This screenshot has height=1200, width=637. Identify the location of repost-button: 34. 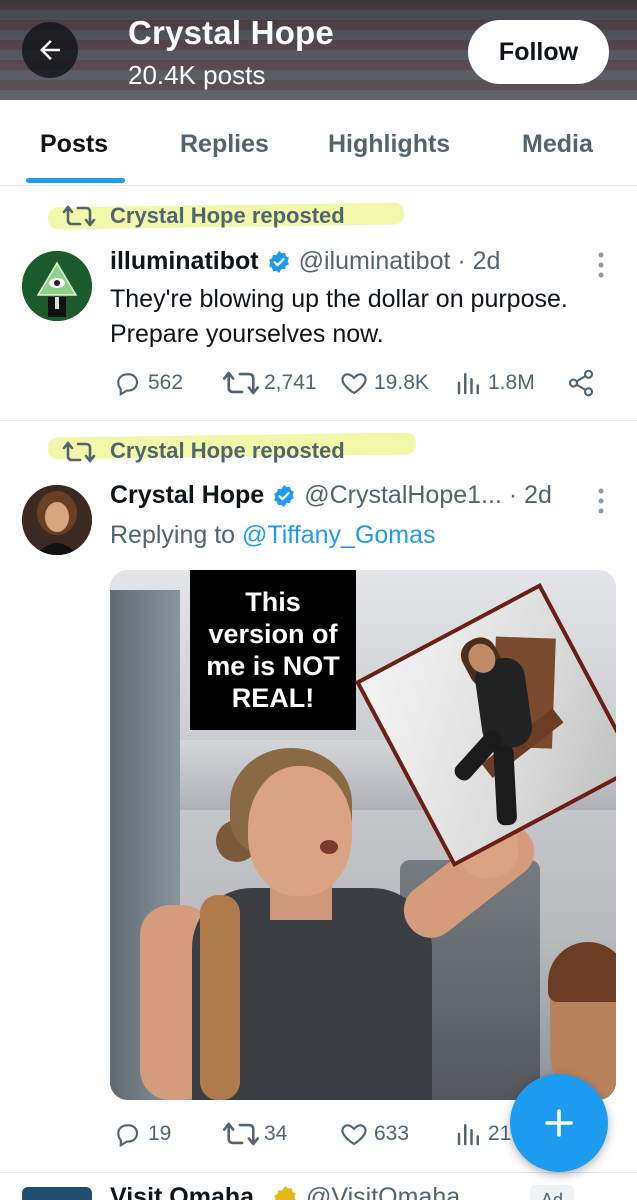
(254, 1134).